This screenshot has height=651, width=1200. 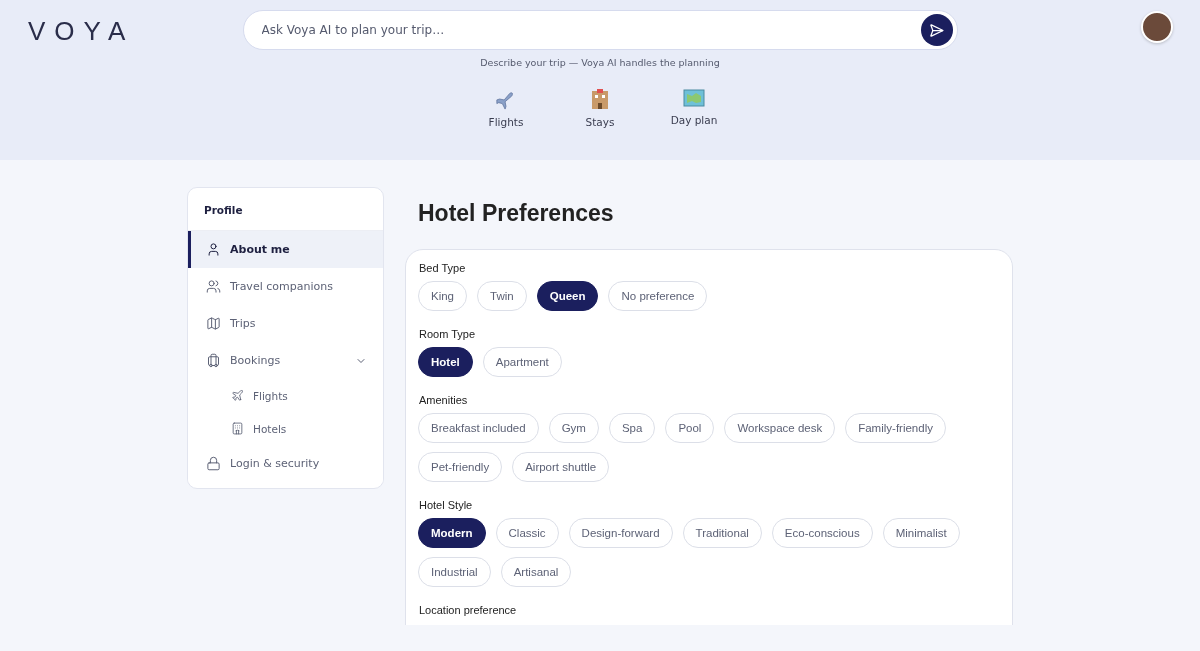 I want to click on mode-tab: Flights, so click(x=506, y=108).